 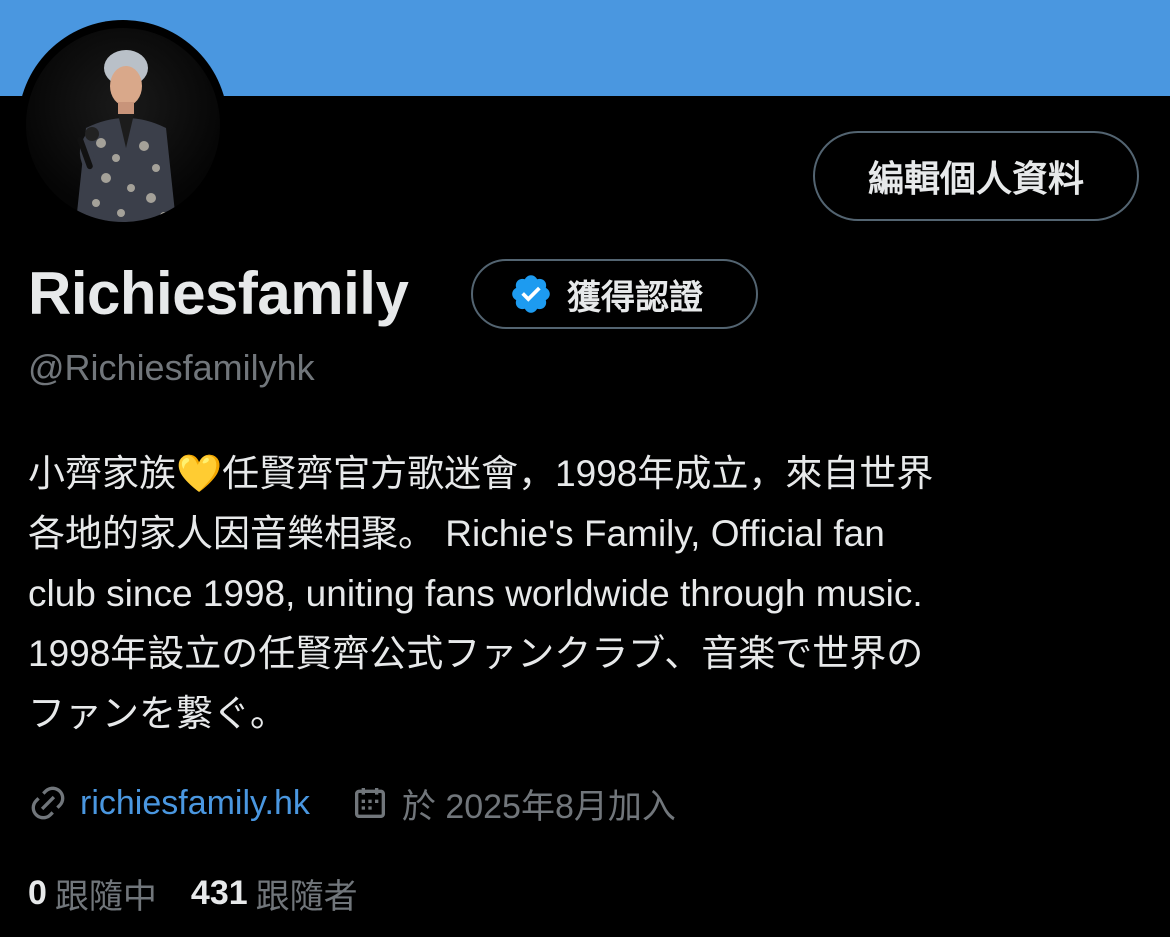 What do you see at coordinates (171, 367) in the screenshot?
I see `profile-handle: @Richiesfamilyhk` at bounding box center [171, 367].